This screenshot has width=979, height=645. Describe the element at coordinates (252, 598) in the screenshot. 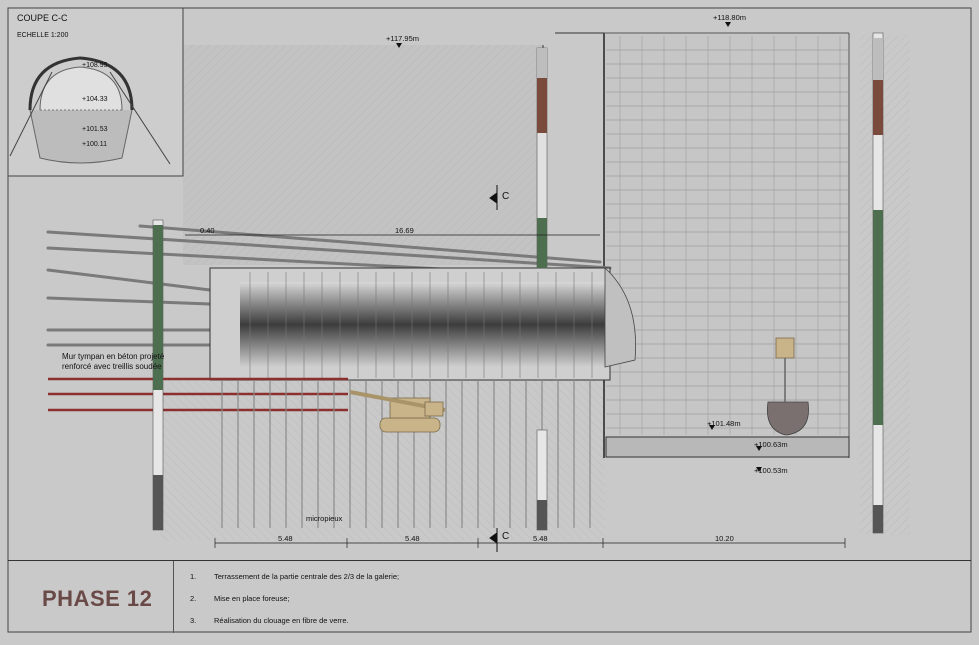

I see `step-2-text: Mise en place foreuse;` at that location.